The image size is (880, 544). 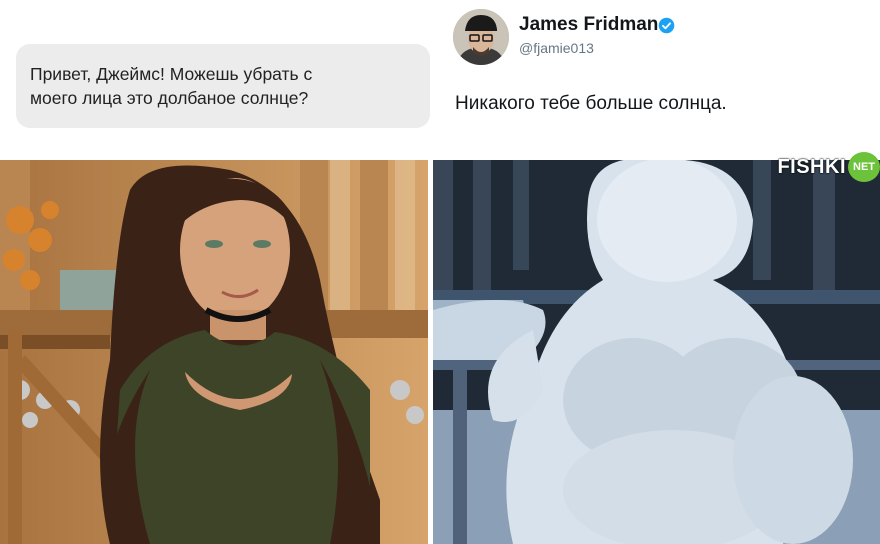 What do you see at coordinates (591, 103) in the screenshot?
I see `tweet-text: Никакого тебе больше солнца.` at bounding box center [591, 103].